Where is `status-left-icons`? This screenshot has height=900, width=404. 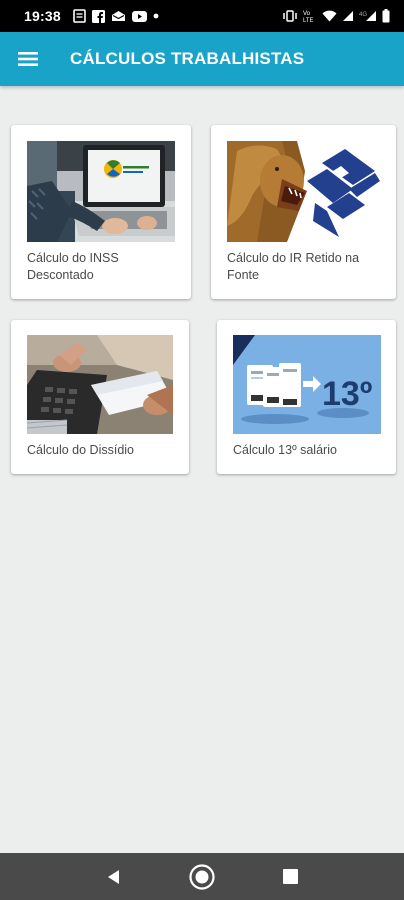 status-left-icons is located at coordinates (116, 16).